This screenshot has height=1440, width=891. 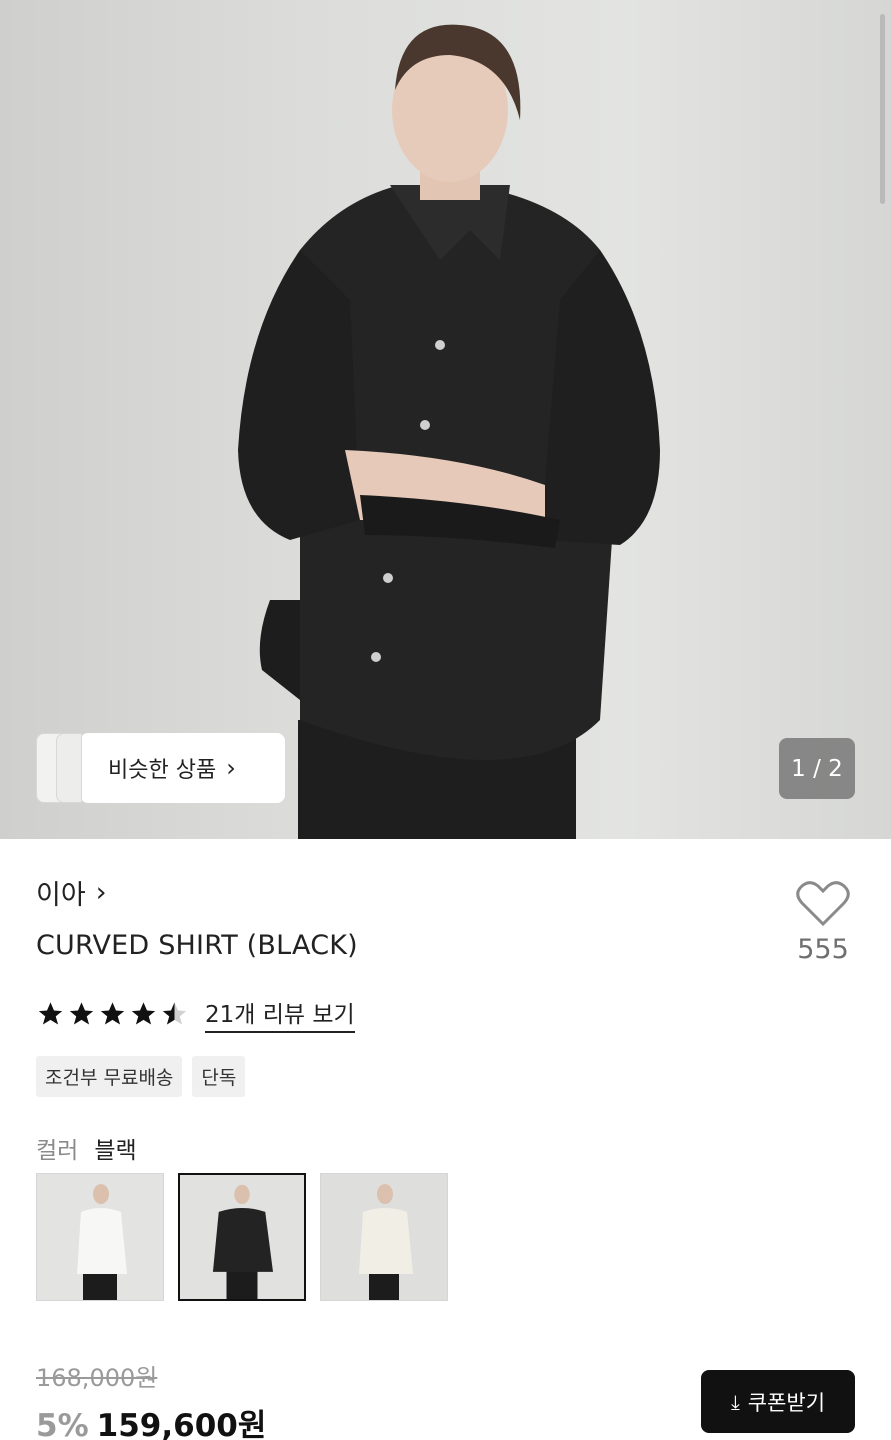 I want to click on color-label: 컬러, so click(x=57, y=1151).